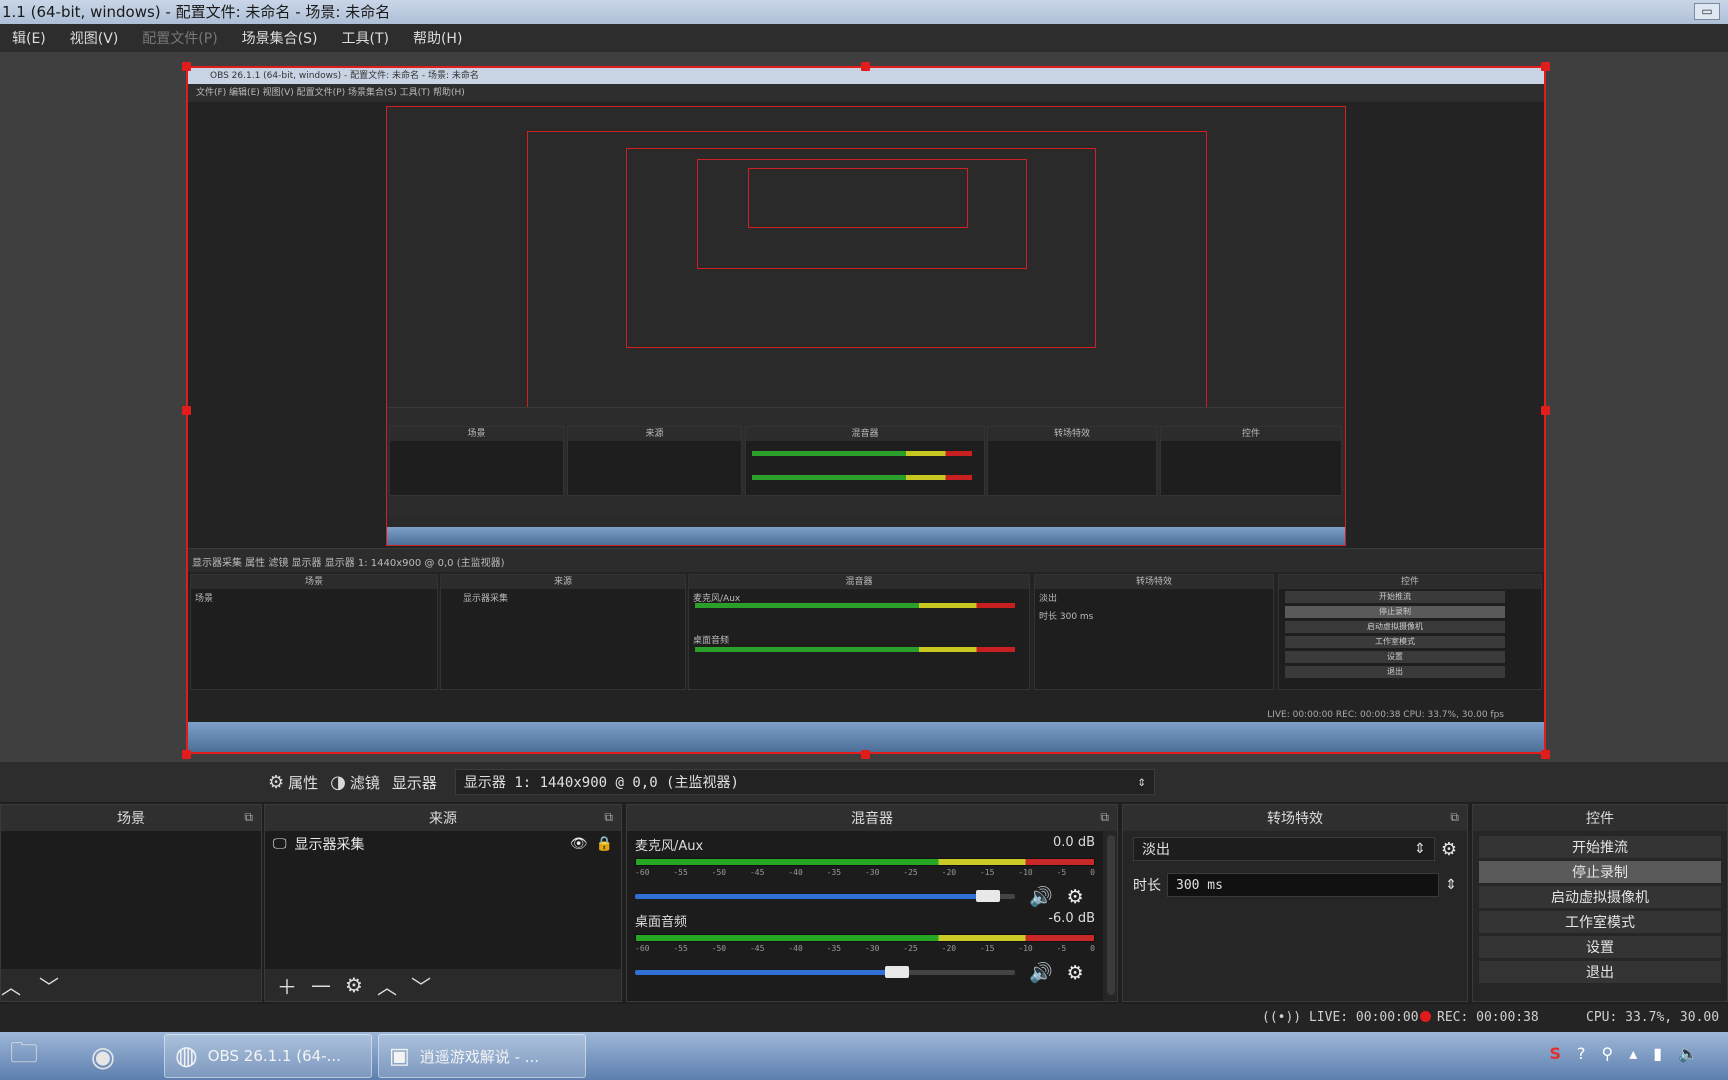 Image resolution: width=1728 pixels, height=1080 pixels. Describe the element at coordinates (29, 38) in the screenshot. I see `menu-edit: 辑(E)` at that location.